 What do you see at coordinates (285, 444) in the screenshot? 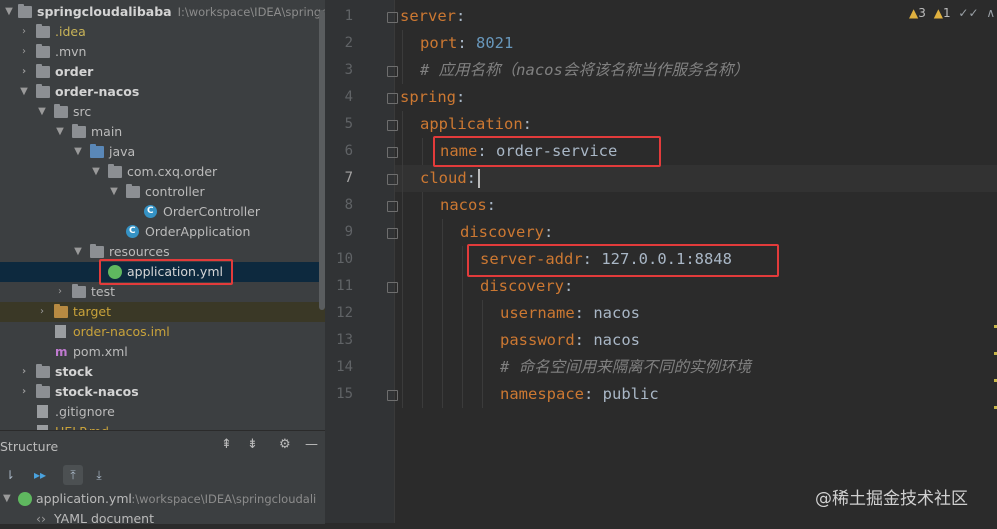
I see `gear-icon: ⚙` at bounding box center [285, 444].